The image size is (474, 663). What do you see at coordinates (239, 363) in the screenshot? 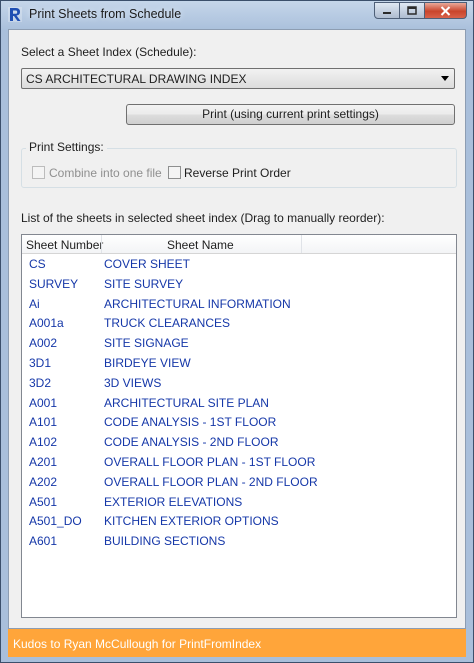
I see `list-item: 3D1 BIRDEYE VIEW` at bounding box center [239, 363].